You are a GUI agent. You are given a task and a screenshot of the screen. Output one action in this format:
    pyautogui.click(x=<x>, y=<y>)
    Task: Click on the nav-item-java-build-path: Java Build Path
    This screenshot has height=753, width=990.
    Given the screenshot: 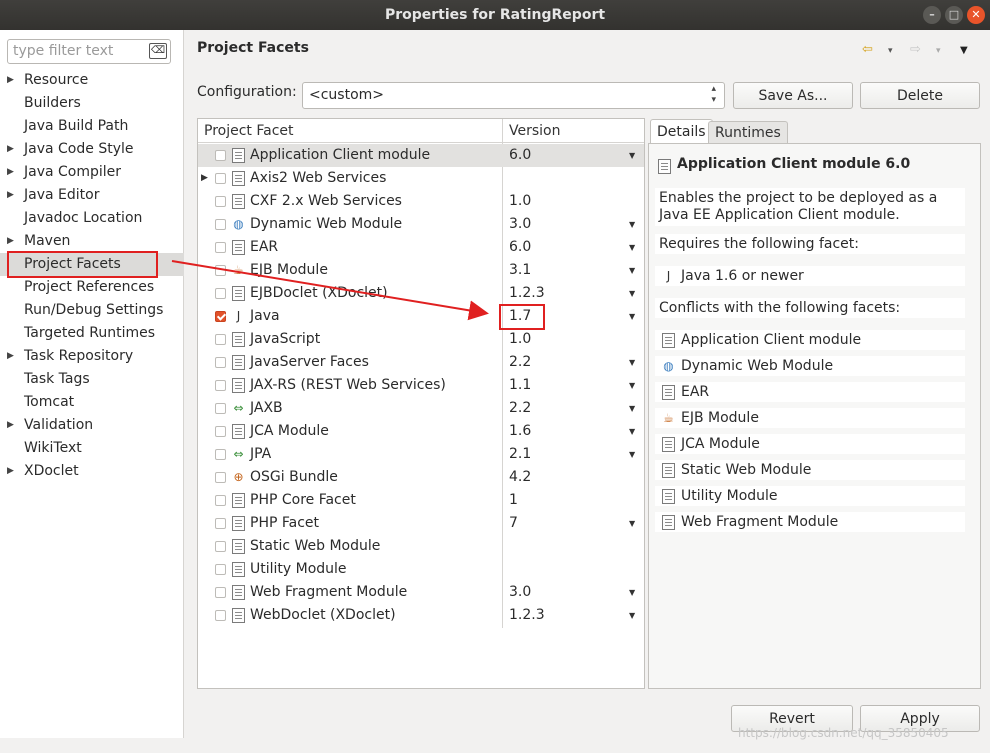 What is the action you would take?
    pyautogui.click(x=92, y=126)
    